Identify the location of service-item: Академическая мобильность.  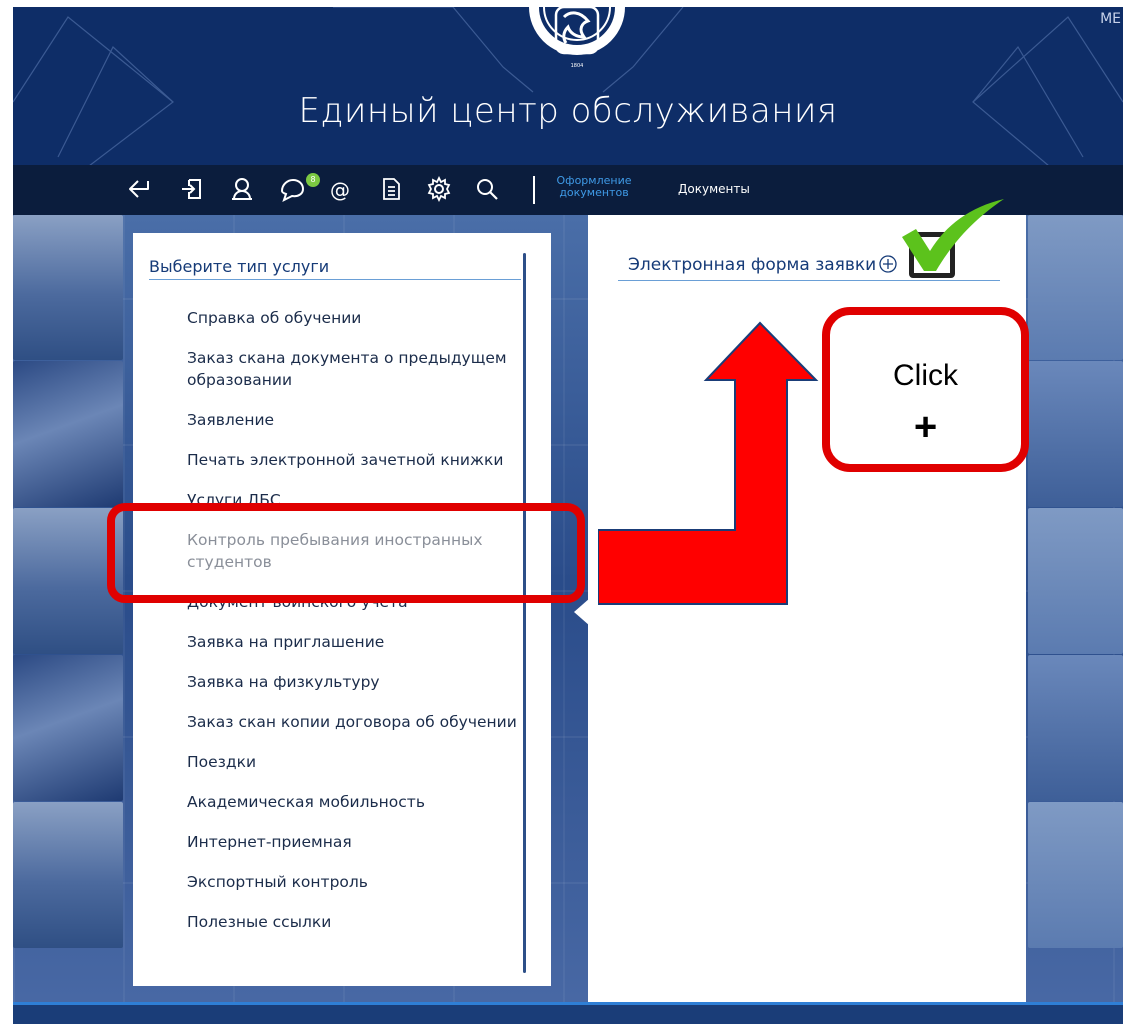
(357, 802).